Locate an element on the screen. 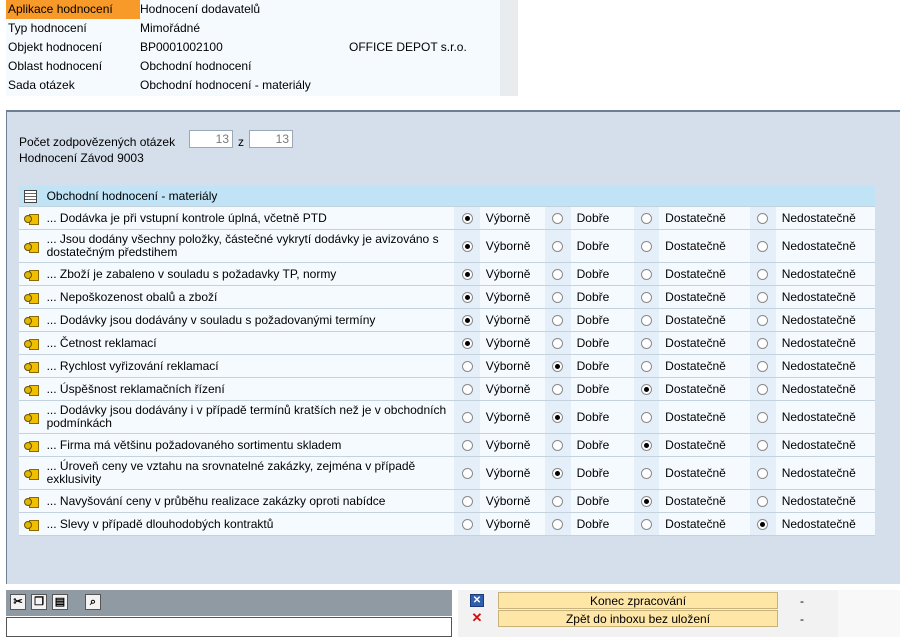  cancel-red-icon: ✕ is located at coordinates (477, 619).